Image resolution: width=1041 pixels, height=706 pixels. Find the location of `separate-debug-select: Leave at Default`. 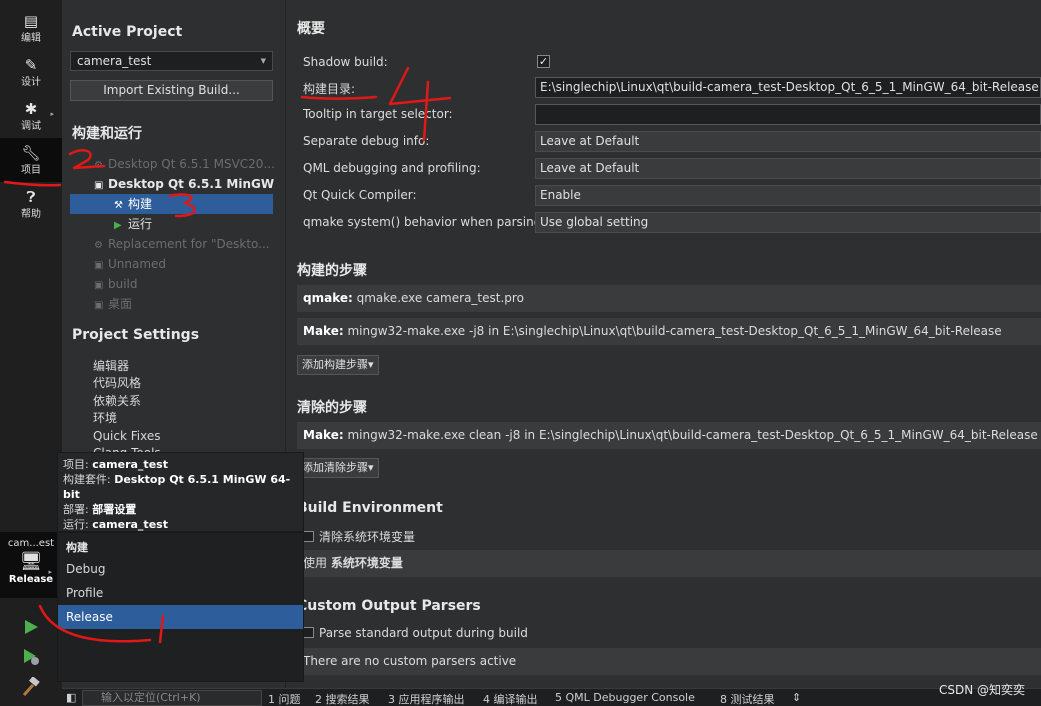

separate-debug-select: Leave at Default is located at coordinates (788, 141).